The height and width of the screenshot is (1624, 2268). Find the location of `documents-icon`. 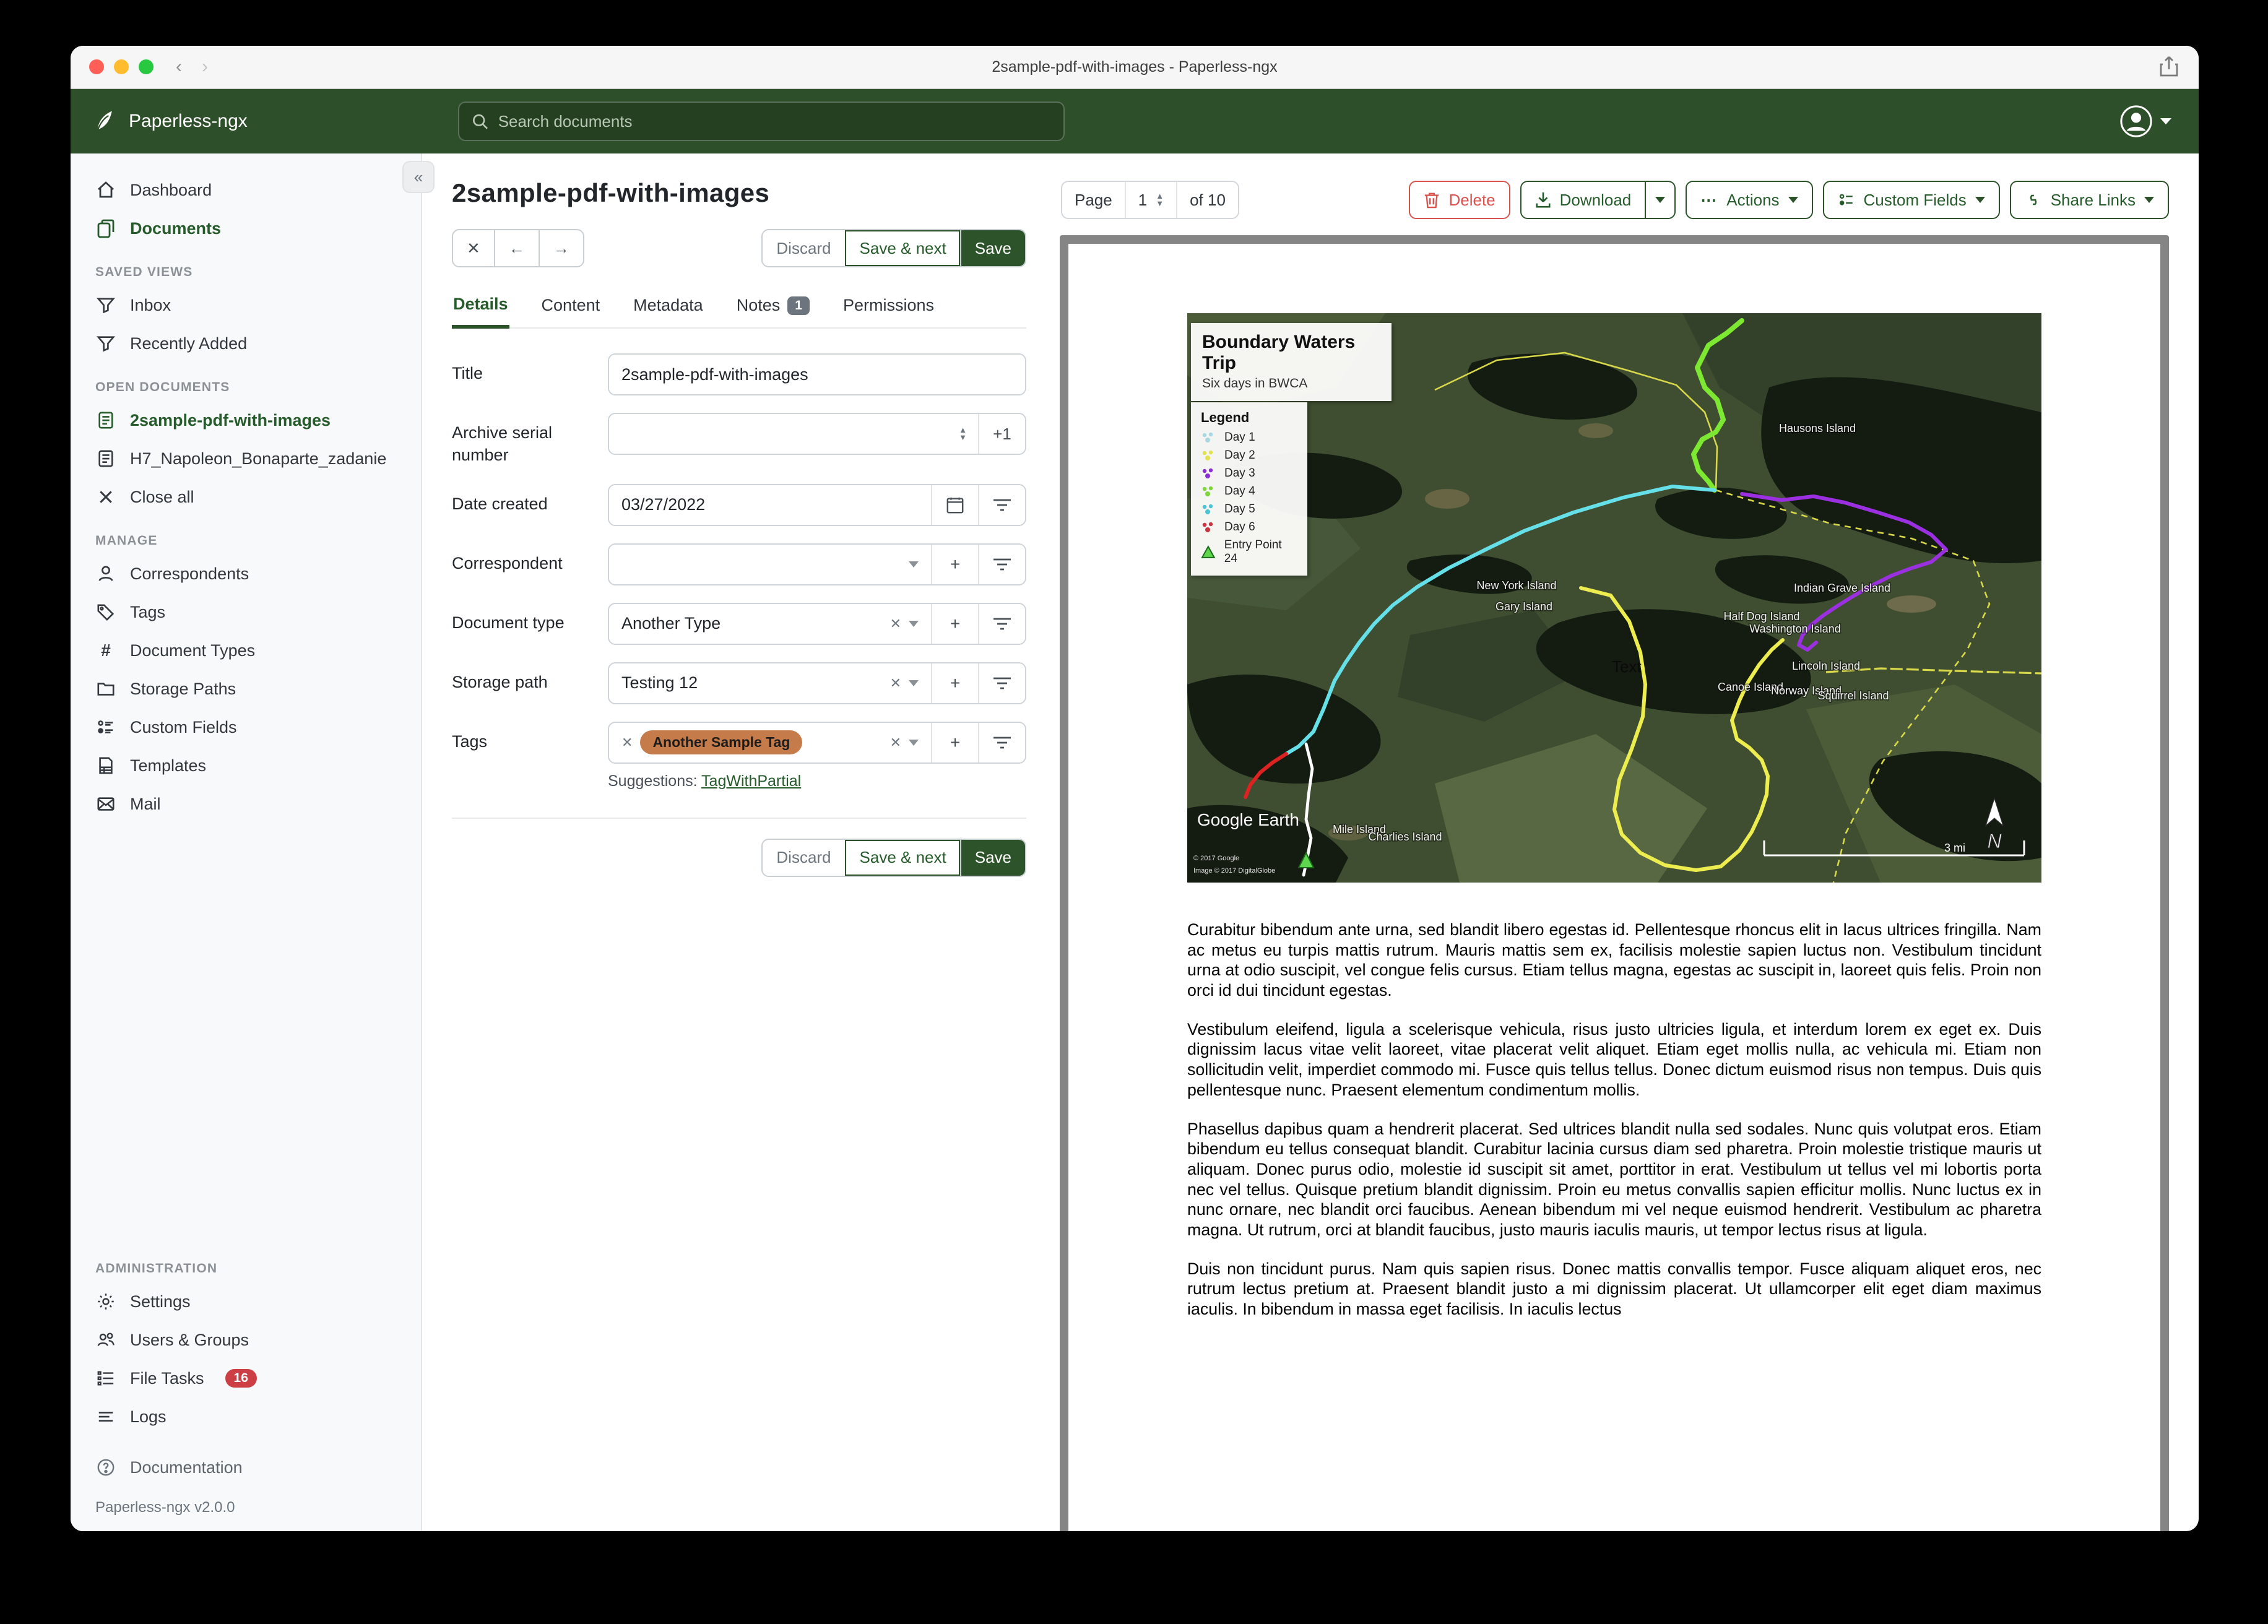

documents-icon is located at coordinates (105, 228).